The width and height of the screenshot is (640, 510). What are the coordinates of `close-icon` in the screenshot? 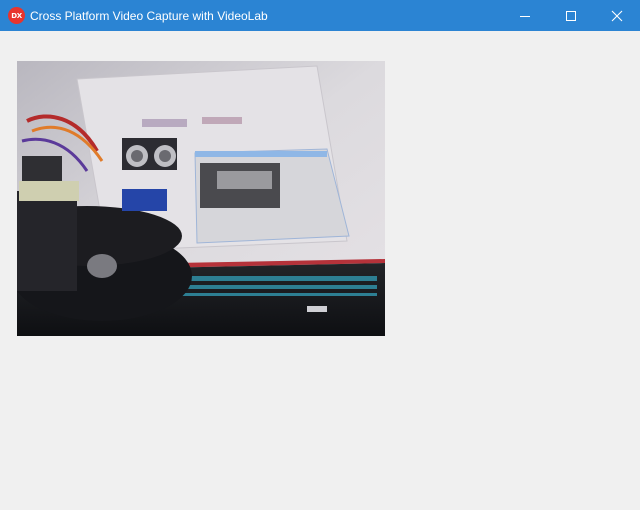 It's located at (617, 15).